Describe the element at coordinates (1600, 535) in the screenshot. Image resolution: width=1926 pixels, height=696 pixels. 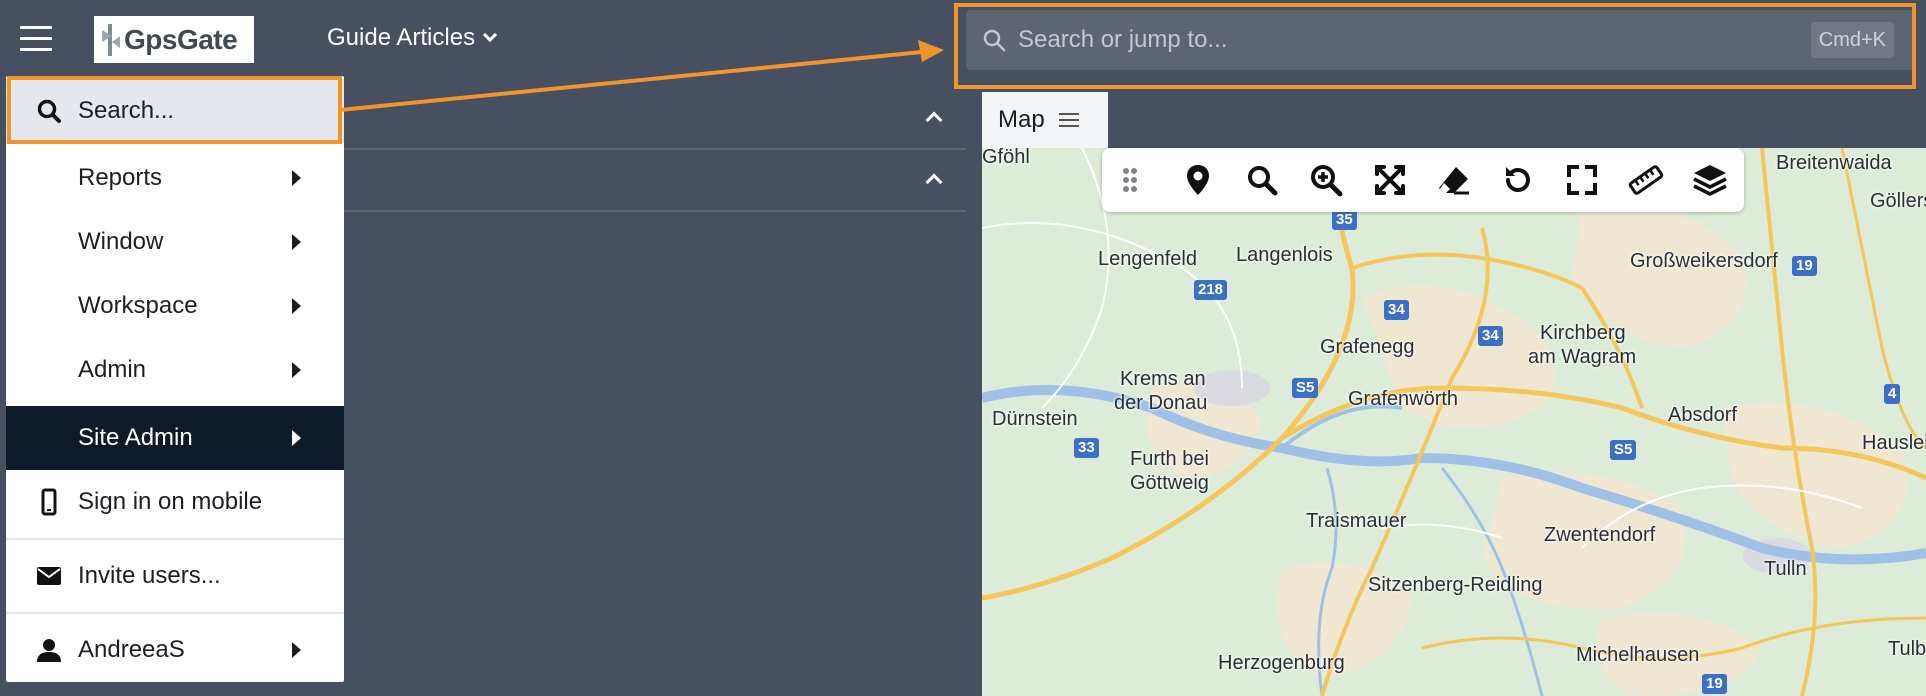
I see `place-label: Zwentendorf` at that location.